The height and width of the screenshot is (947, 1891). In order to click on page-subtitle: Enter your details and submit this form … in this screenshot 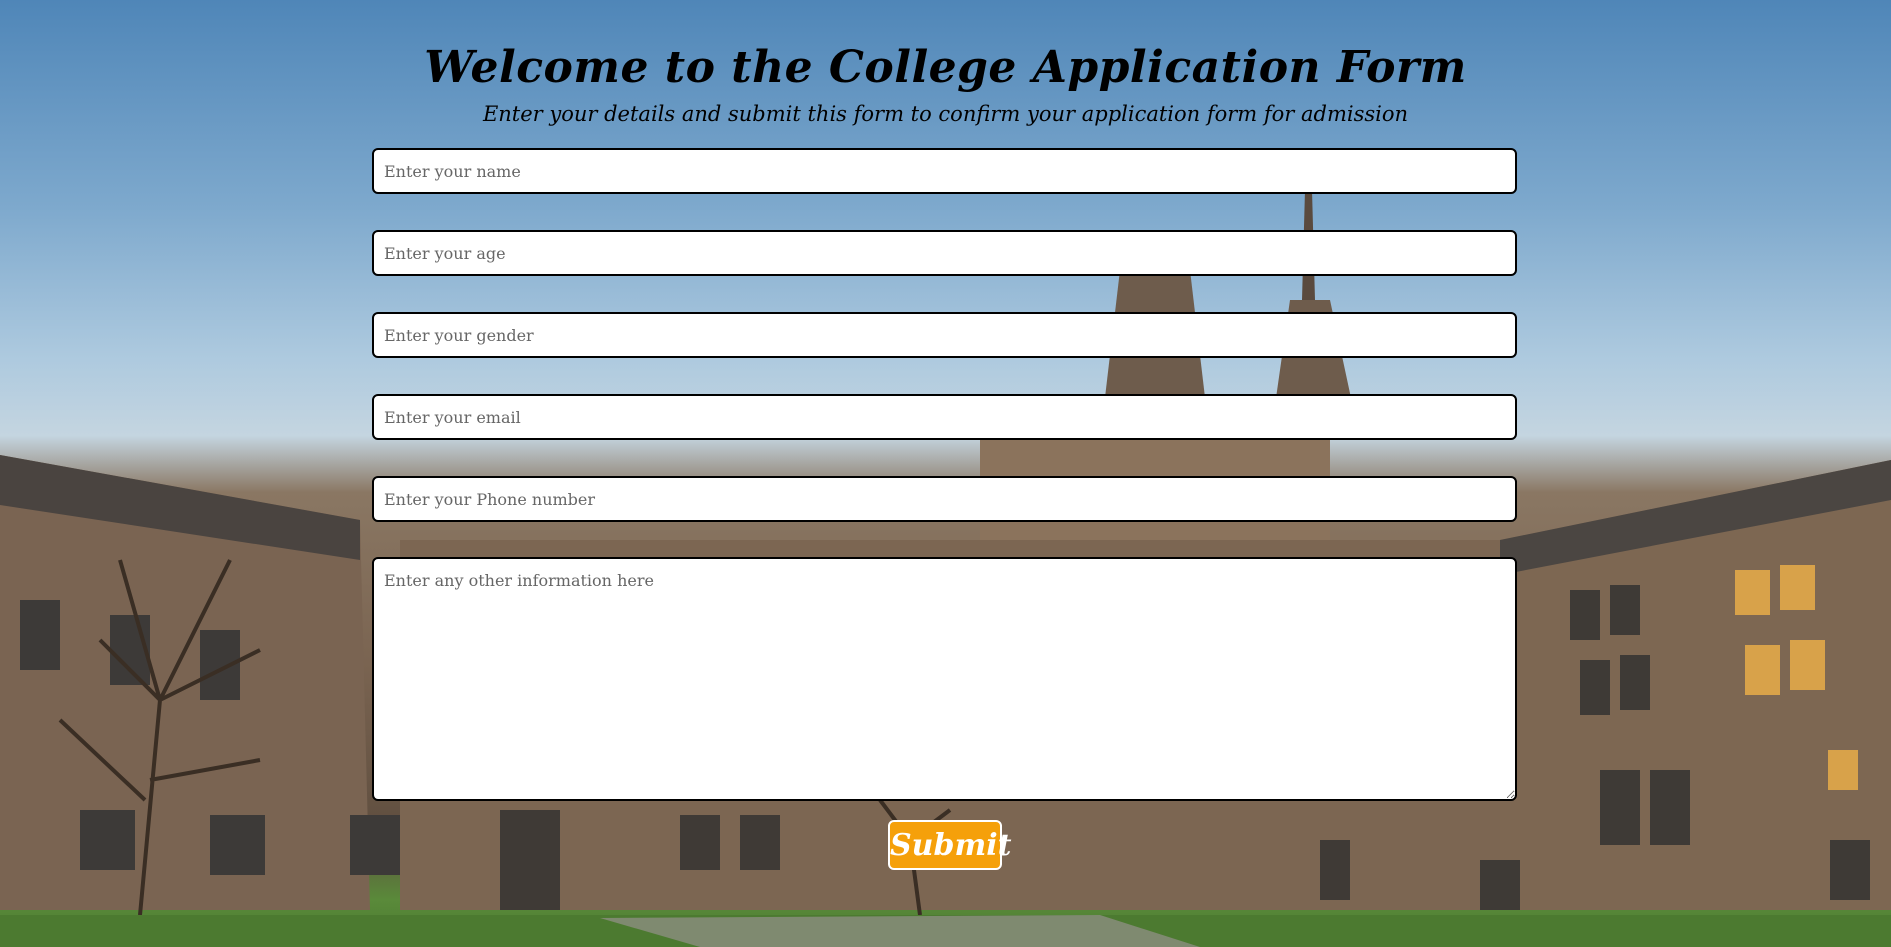, I will do `click(945, 114)`.